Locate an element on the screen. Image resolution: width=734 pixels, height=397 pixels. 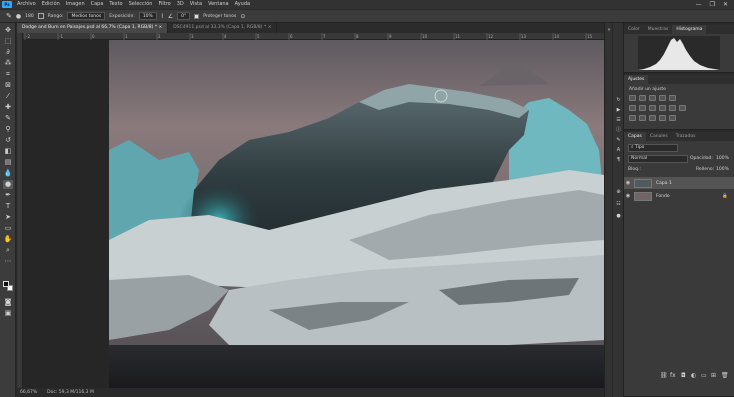
paragraph-icon: ¶ is located at coordinates (618, 160).